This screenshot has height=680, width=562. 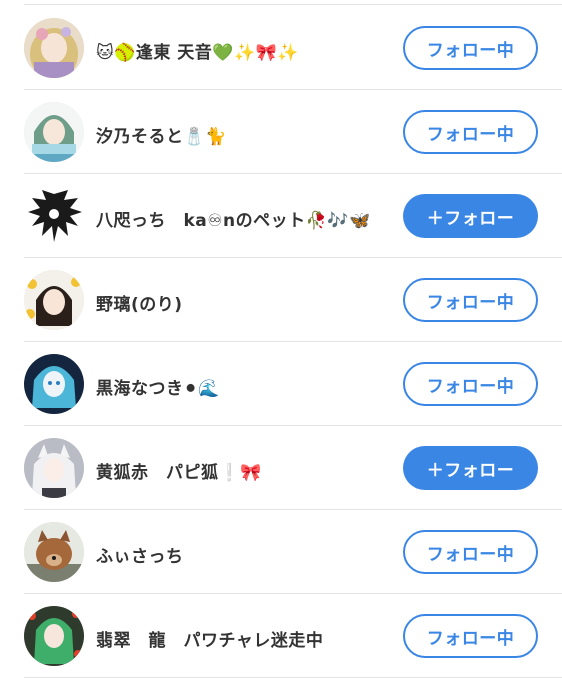 I want to click on user-name: 黄狐赤 パピ狐❕🎀, so click(x=179, y=470).